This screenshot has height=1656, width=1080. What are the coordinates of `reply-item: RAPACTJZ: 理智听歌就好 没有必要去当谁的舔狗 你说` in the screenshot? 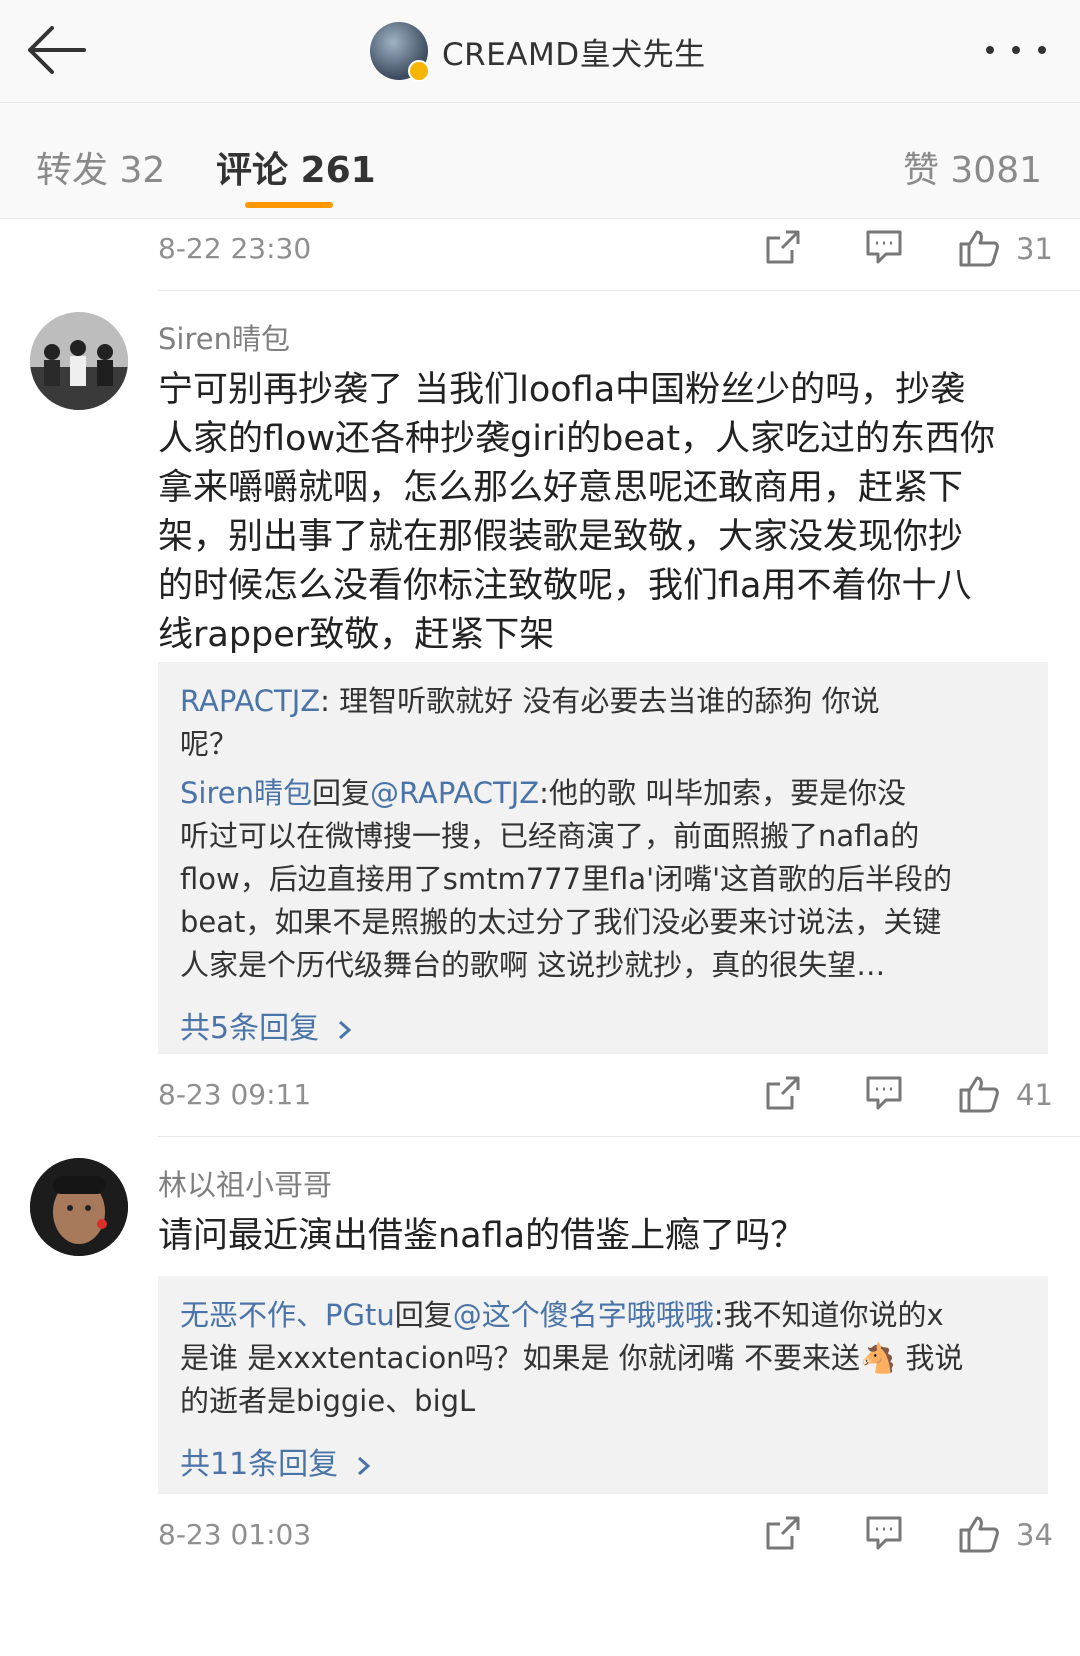 It's located at (605, 701).